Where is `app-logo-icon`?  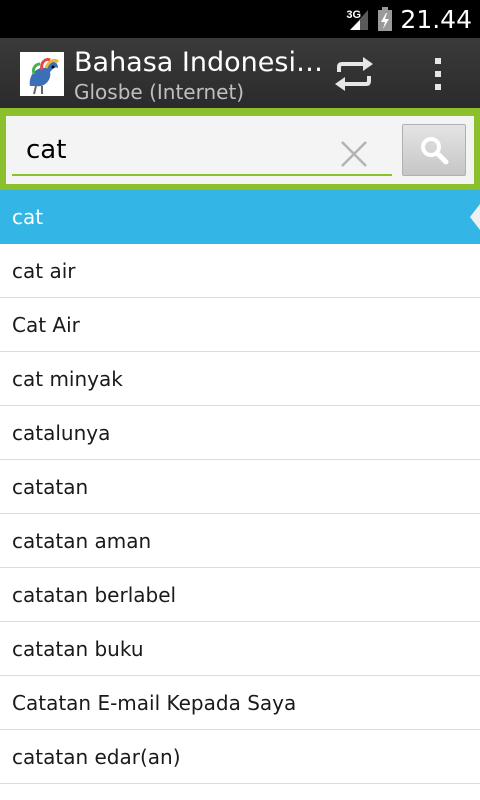 app-logo-icon is located at coordinates (42, 74).